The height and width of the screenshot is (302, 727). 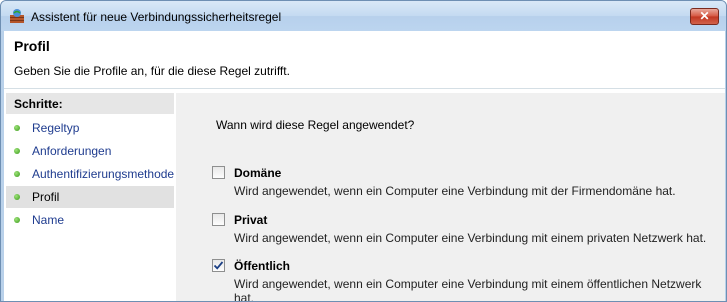 I want to click on public-checkbox, so click(x=218, y=265).